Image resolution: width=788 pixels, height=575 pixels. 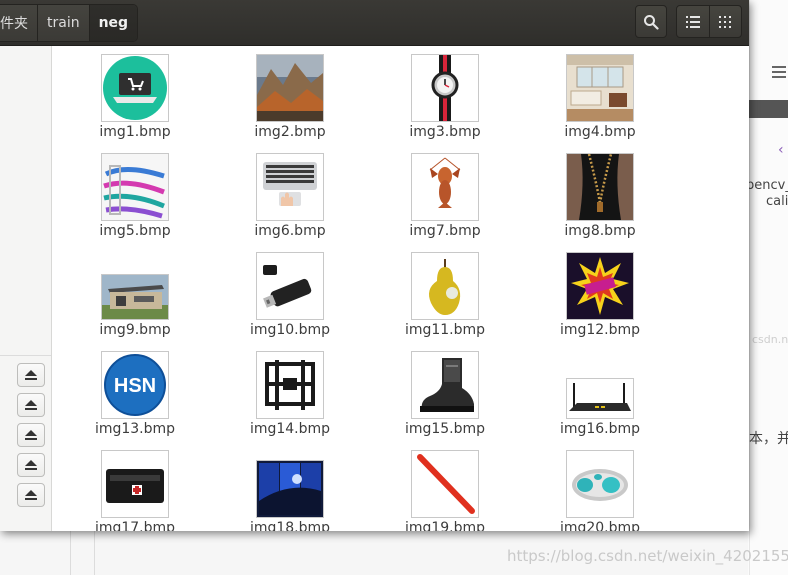 I want to click on file-item: img2.bmp, so click(x=290, y=101).